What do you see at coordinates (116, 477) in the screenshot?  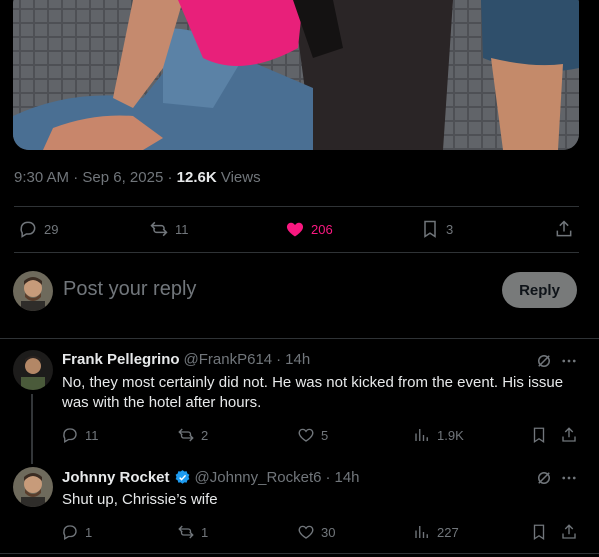 I see `author-name: Johnny Rocket` at bounding box center [116, 477].